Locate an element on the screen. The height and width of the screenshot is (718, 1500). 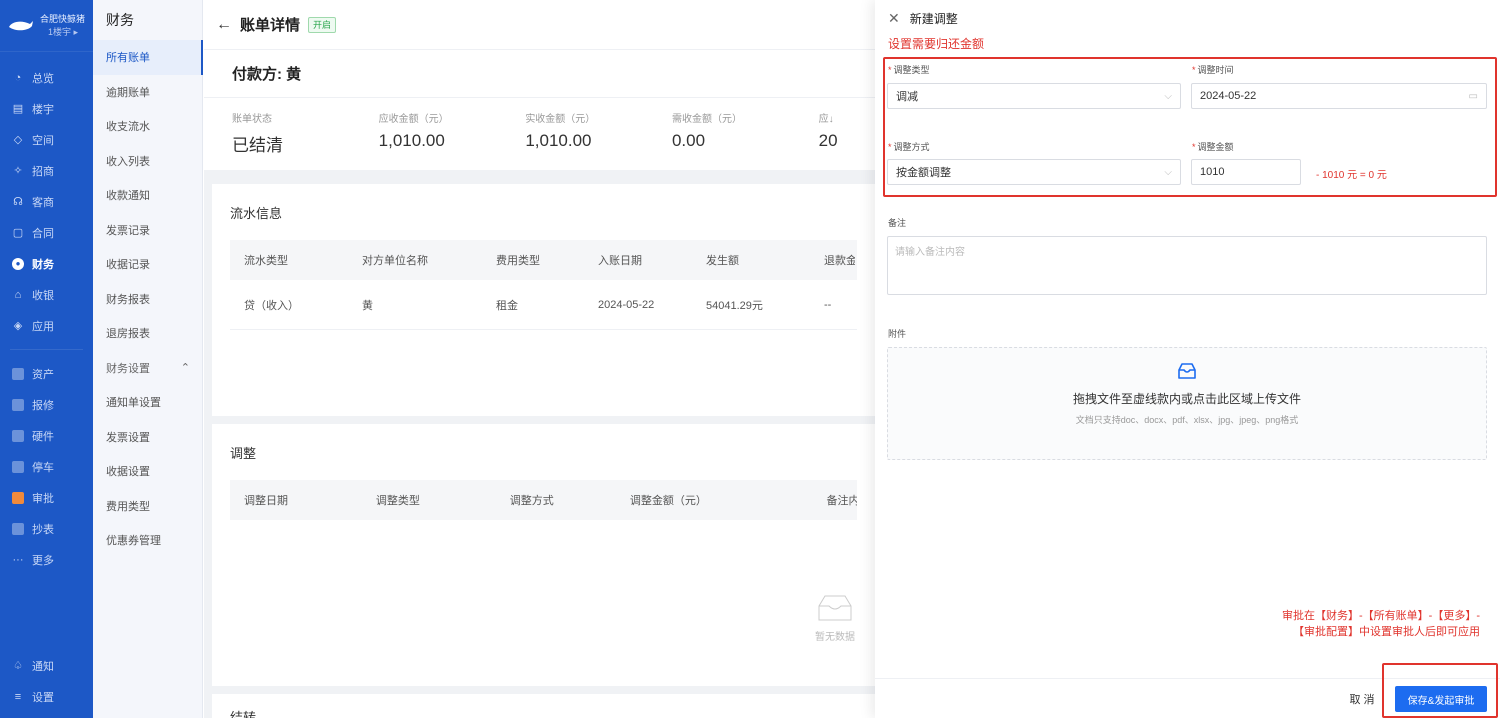
upload-formats: 文档只支持doc、docx、pdf、xlsx、jpg、jpeg、png格式 is located at coordinates (1187, 420).